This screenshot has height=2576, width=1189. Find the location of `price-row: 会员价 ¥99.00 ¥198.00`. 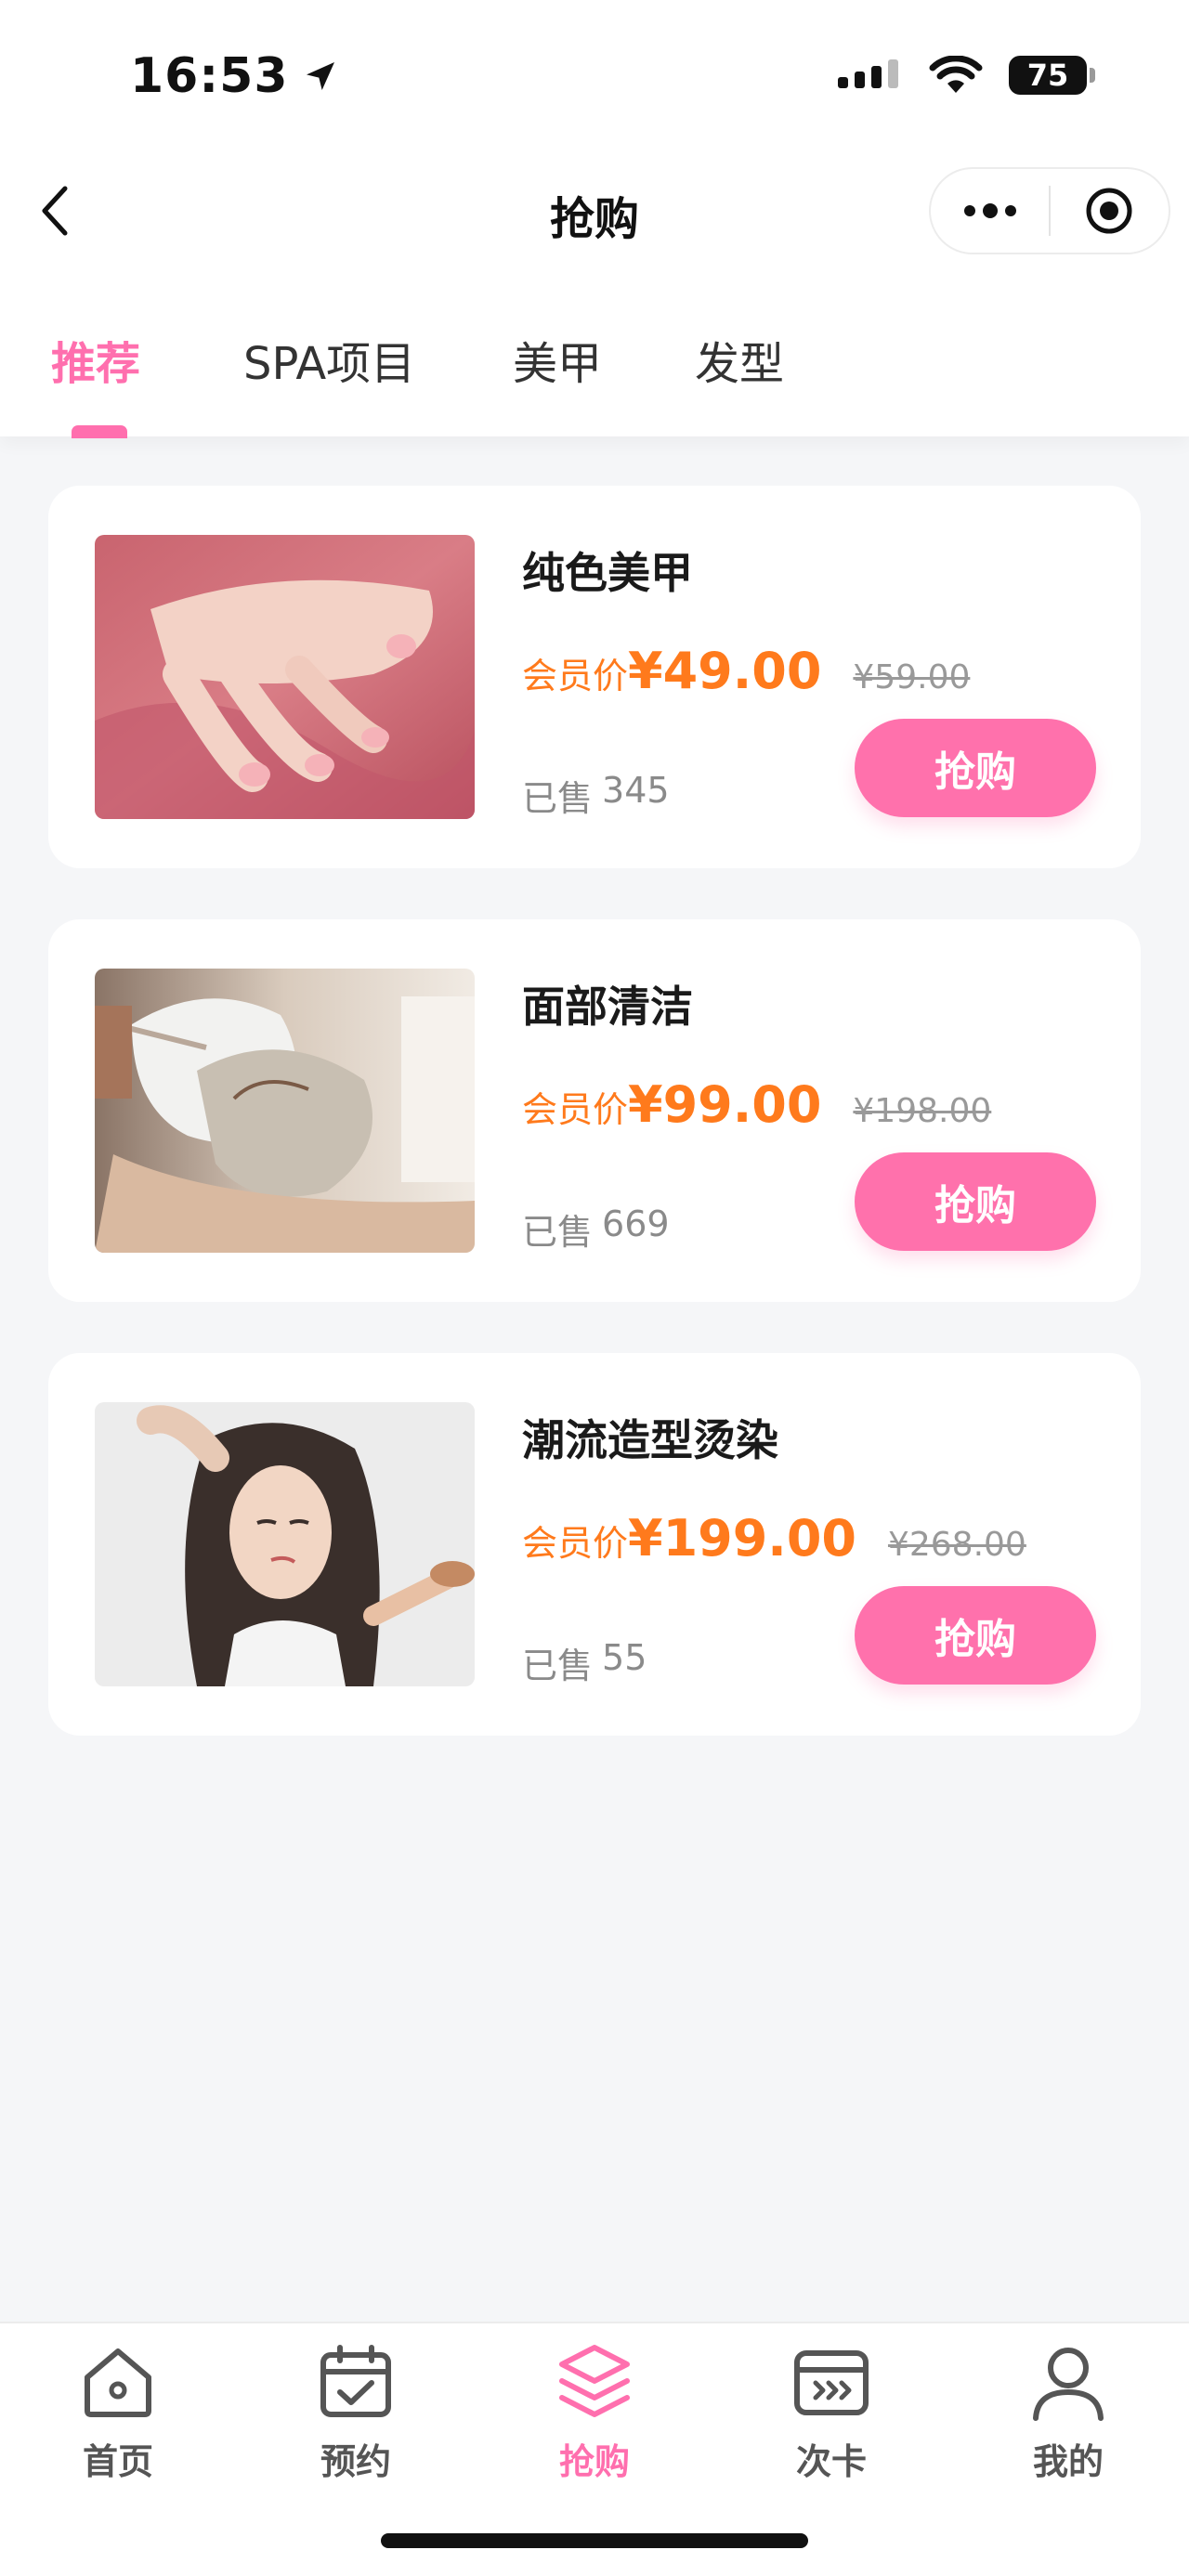

price-row: 会员价 ¥99.00 ¥198.00 is located at coordinates (757, 1104).